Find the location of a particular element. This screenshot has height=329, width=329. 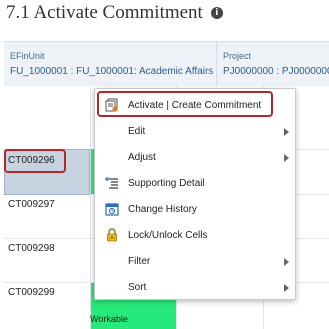

column-header-project: Project PJ0000000 : PJ0000000 is located at coordinates (273, 64).